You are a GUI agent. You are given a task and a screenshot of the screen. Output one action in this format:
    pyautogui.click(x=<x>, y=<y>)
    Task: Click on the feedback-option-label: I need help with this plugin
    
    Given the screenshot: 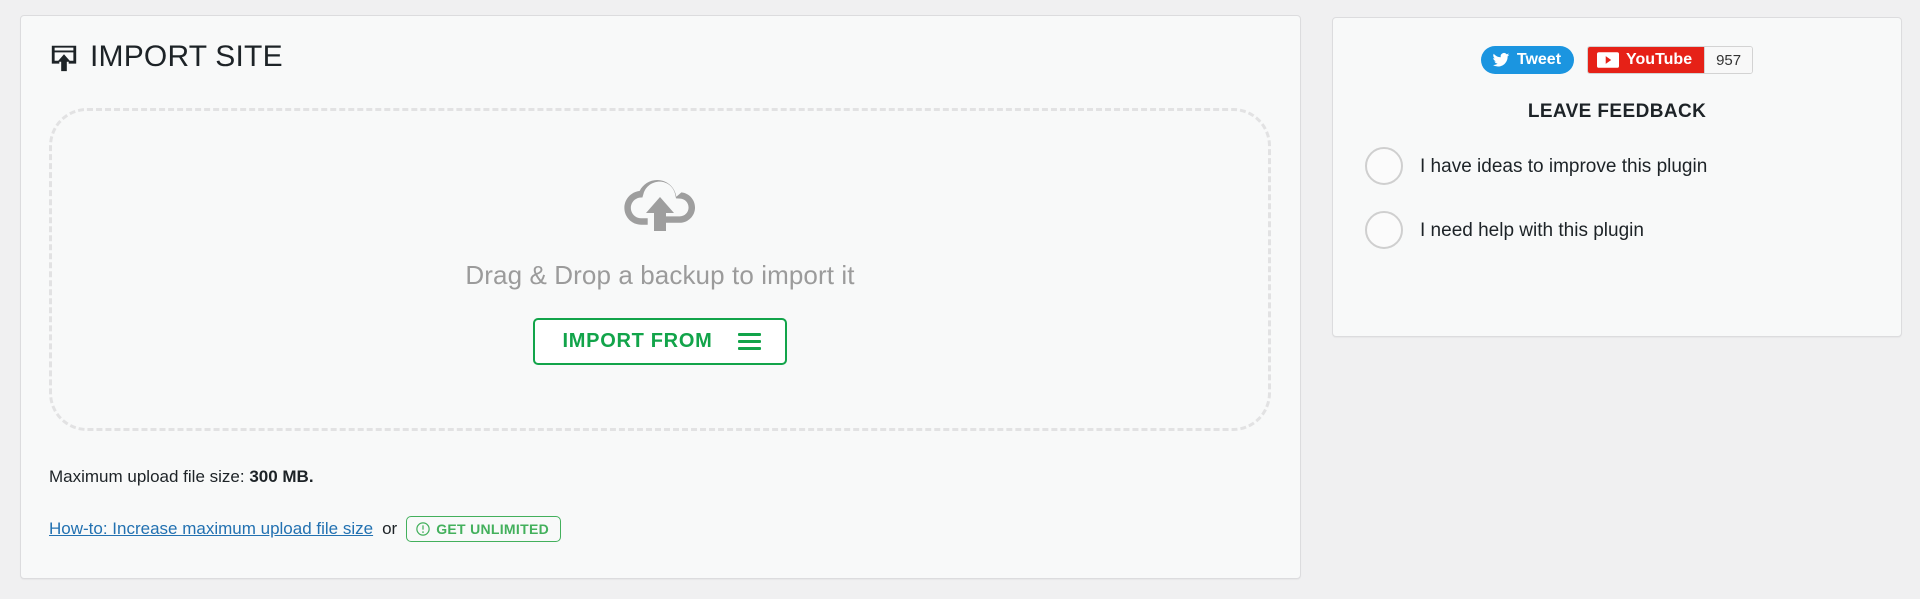 What is the action you would take?
    pyautogui.click(x=1532, y=230)
    